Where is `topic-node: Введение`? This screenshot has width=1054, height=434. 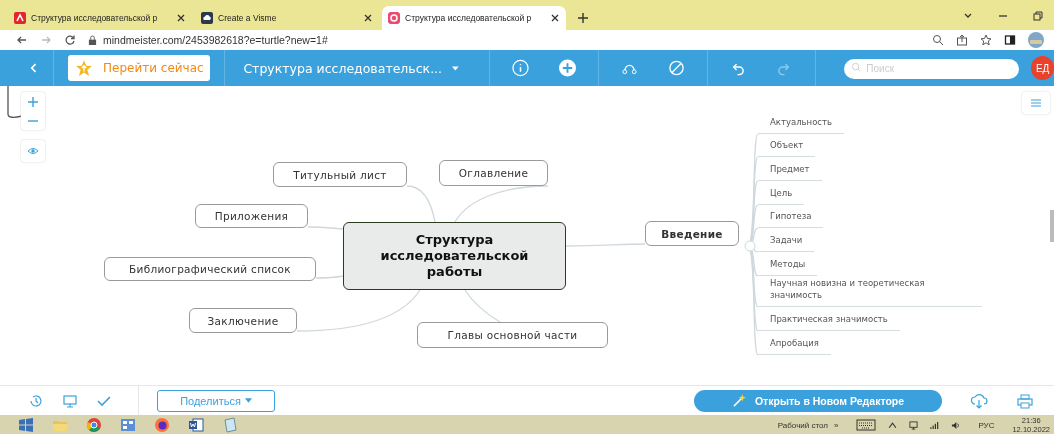 topic-node: Введение is located at coordinates (692, 233).